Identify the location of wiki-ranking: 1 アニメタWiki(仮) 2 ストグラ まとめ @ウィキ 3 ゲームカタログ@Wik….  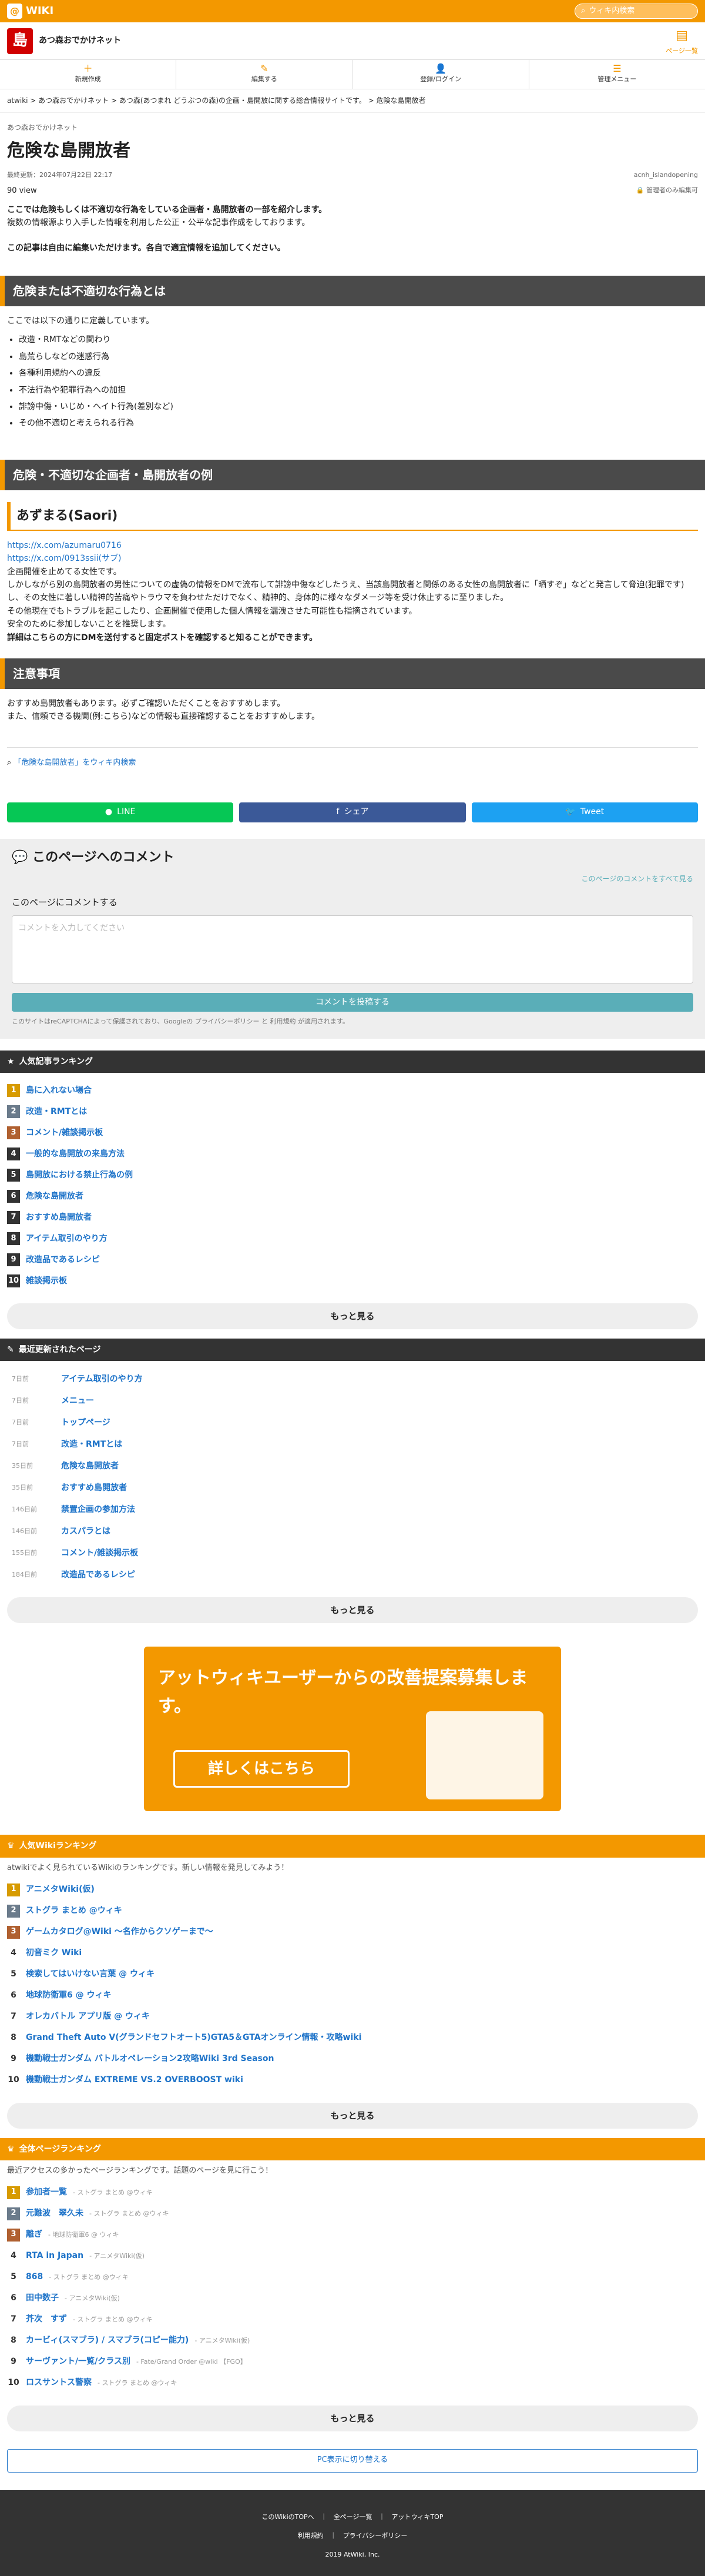
(352, 1984).